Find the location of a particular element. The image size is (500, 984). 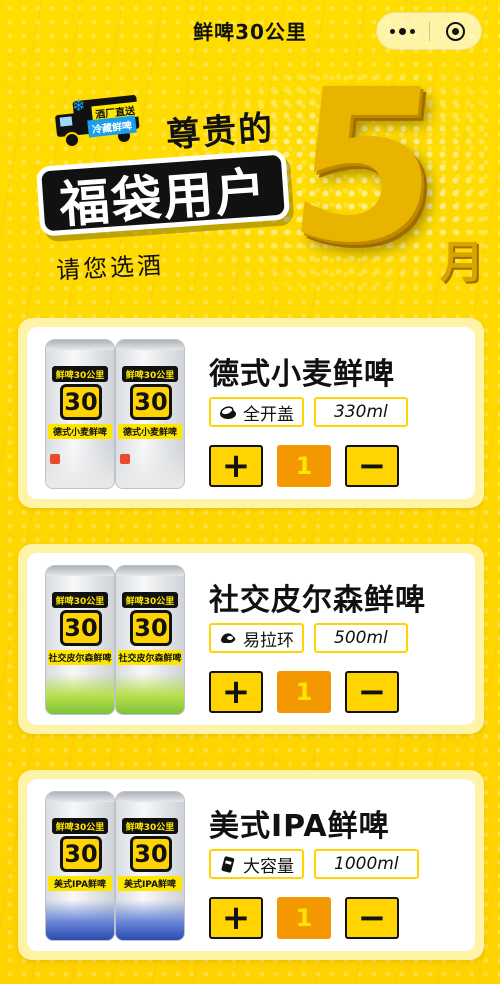

month-unit: 月 is located at coordinates (462, 262).